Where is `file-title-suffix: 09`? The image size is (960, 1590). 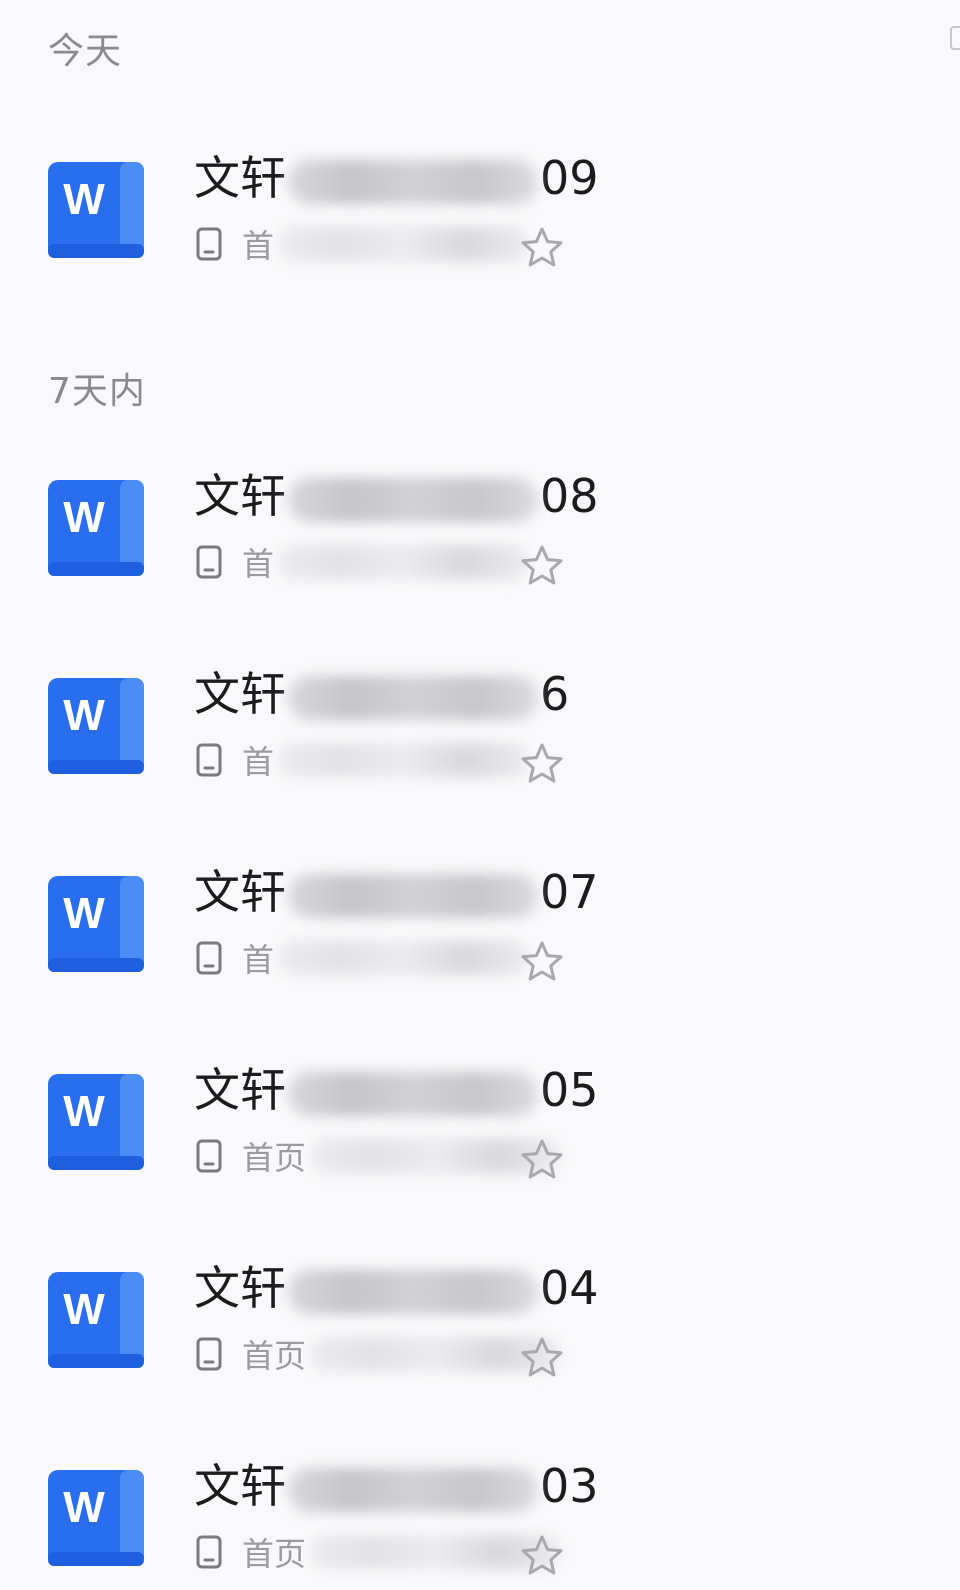
file-title-suffix: 09 is located at coordinates (569, 178).